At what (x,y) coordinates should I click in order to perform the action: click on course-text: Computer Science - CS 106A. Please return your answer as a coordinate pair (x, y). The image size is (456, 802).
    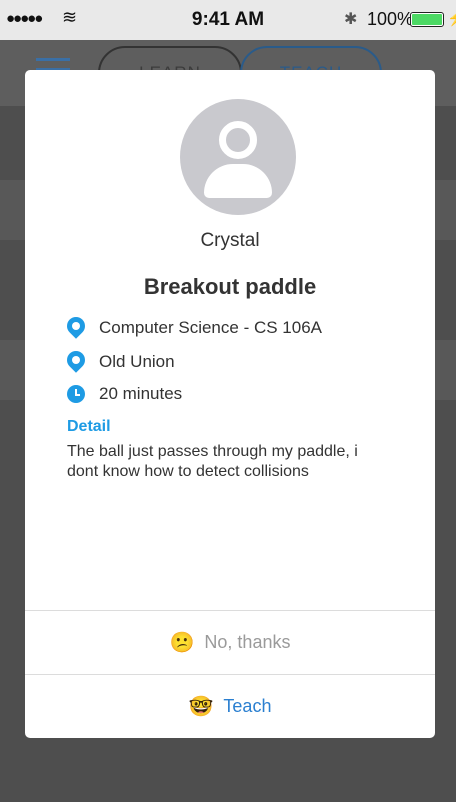
    Looking at the image, I should click on (210, 327).